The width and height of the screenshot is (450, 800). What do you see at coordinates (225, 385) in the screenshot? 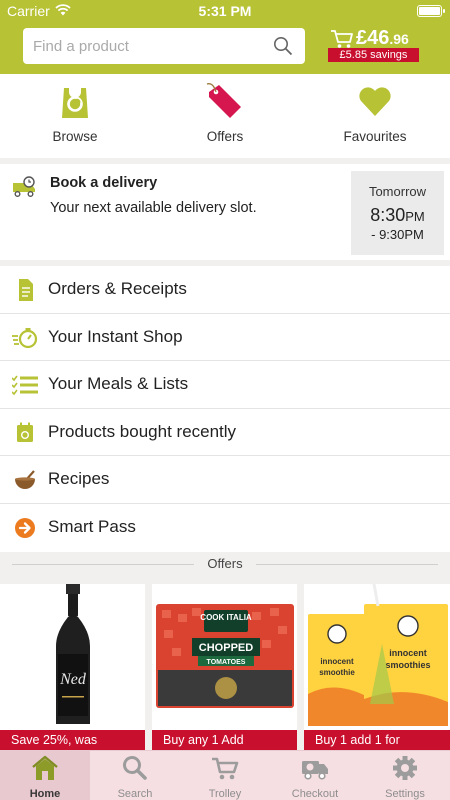
I see `menu-item-meals-lists: Your Meals & Lists` at bounding box center [225, 385].